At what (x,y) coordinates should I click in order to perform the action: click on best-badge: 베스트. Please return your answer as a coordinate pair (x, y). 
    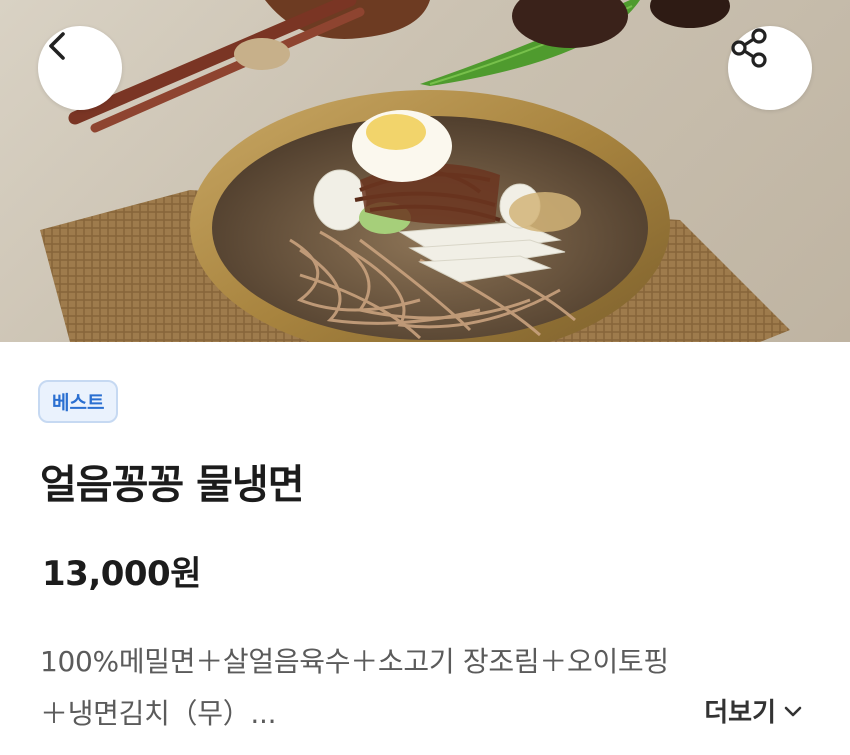
    Looking at the image, I should click on (78, 401).